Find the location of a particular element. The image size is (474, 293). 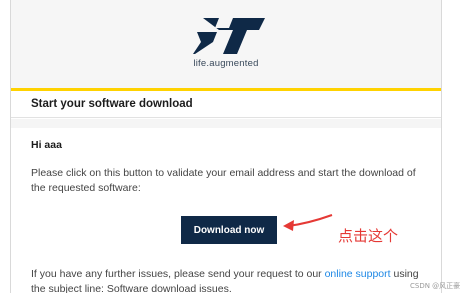

st-logo-icon is located at coordinates (229, 36).